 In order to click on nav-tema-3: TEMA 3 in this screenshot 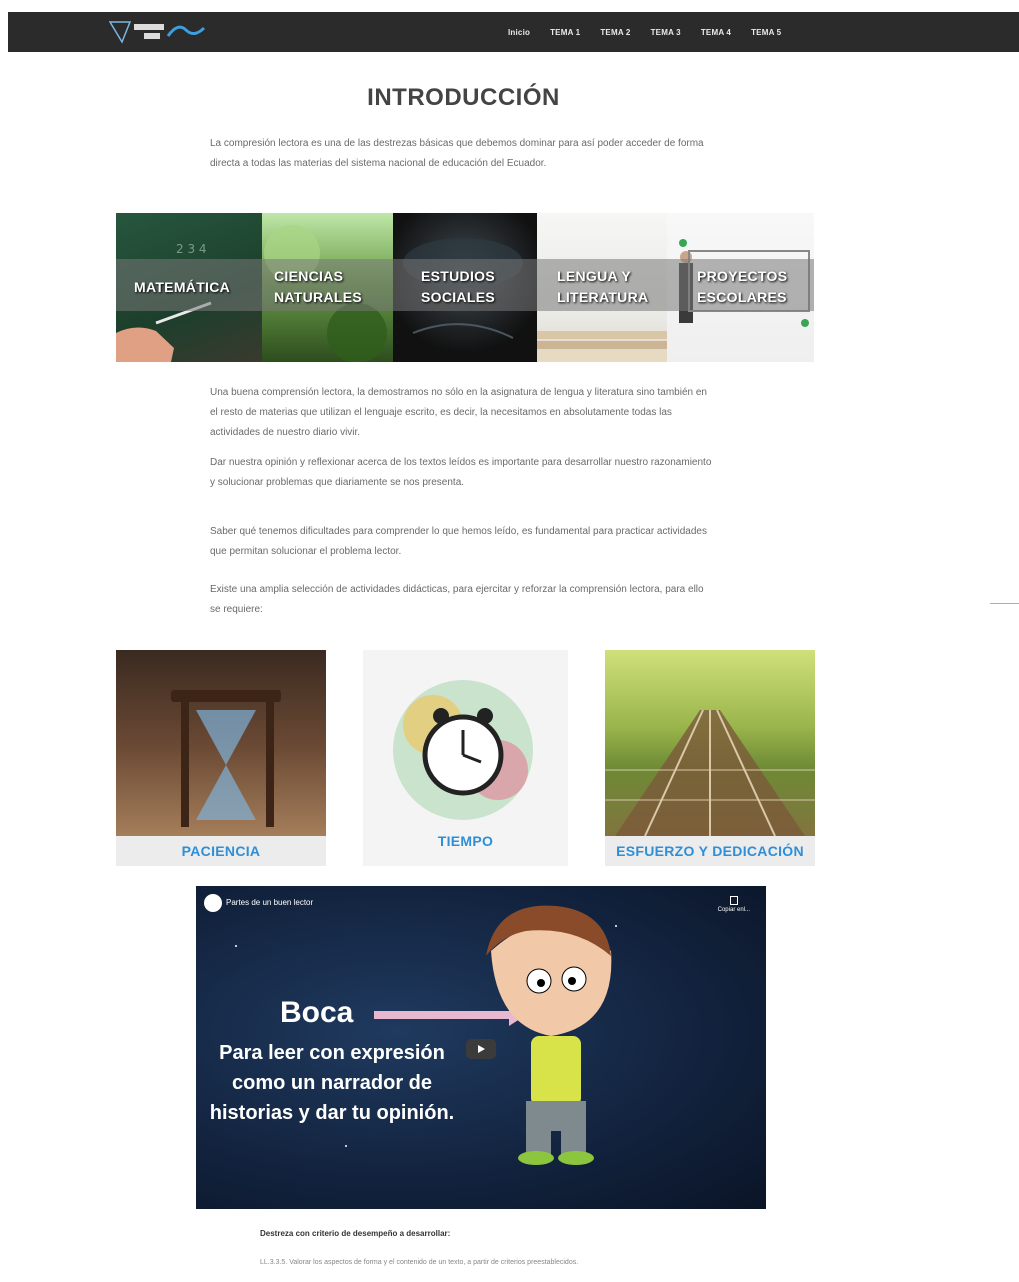, I will do `click(666, 32)`.